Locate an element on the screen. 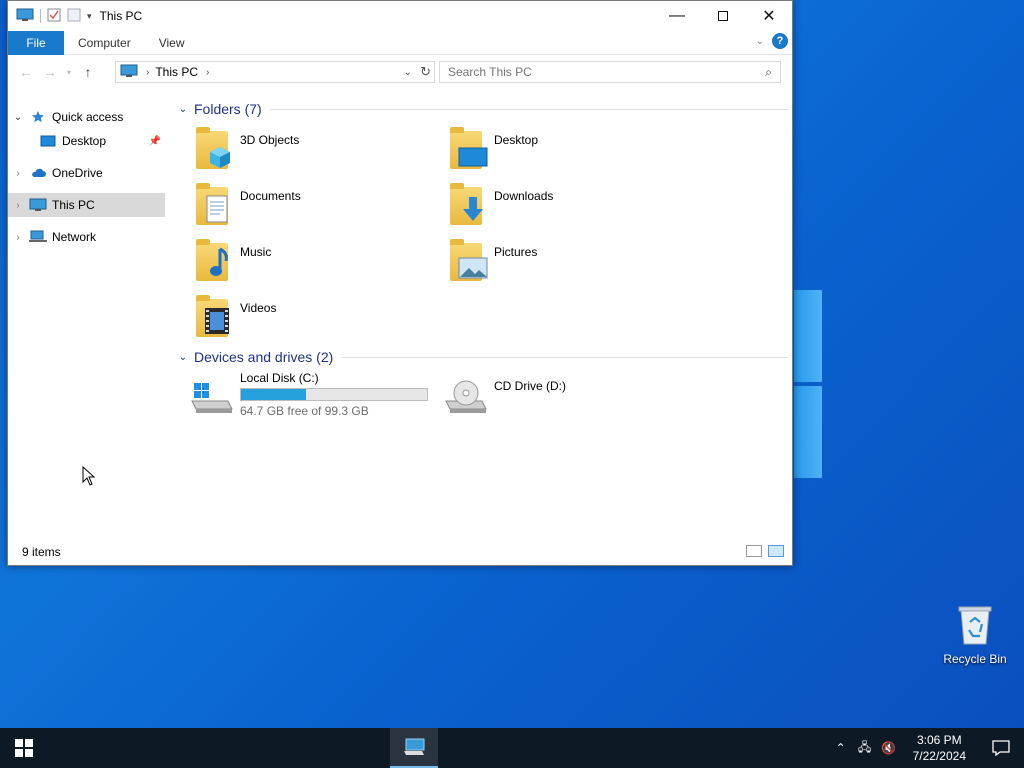 The height and width of the screenshot is (768, 1024). cd-drive-icon is located at coordinates (465, 394).